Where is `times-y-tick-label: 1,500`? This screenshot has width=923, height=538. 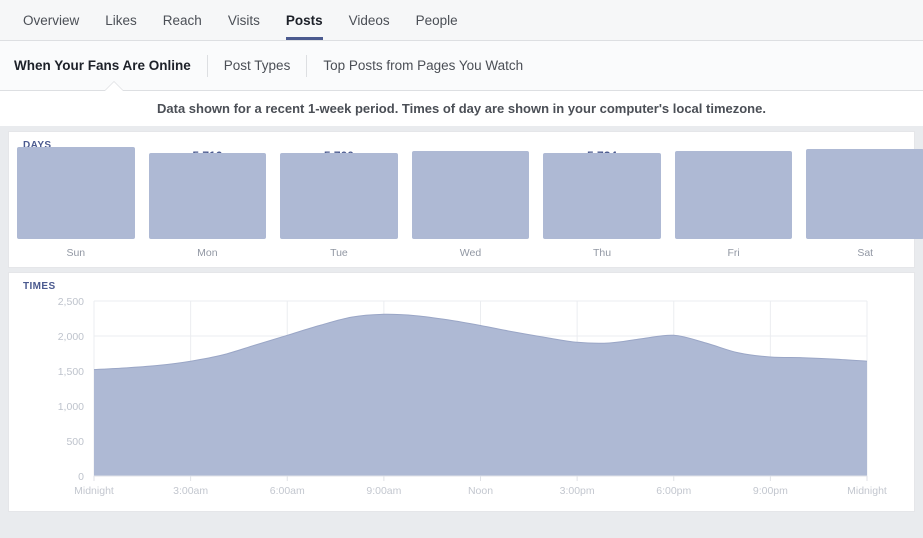
times-y-tick-label: 1,500 is located at coordinates (71, 372).